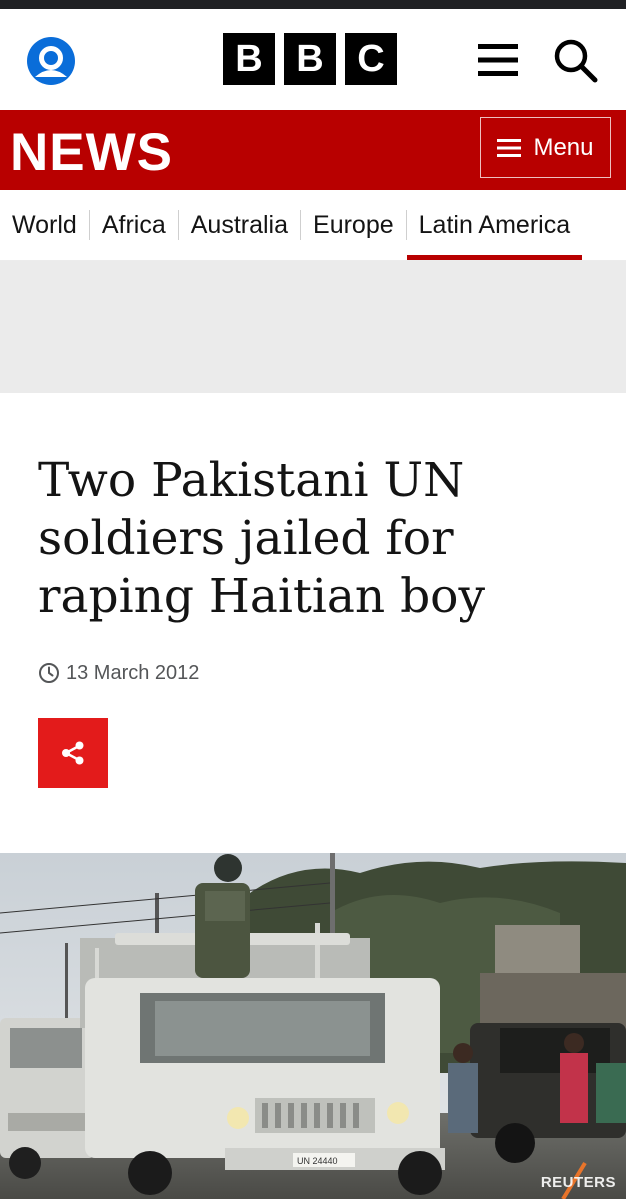 This screenshot has height=1199, width=626. What do you see at coordinates (317, 1161) in the screenshot?
I see `vehicle-plate-text: UN 24440` at bounding box center [317, 1161].